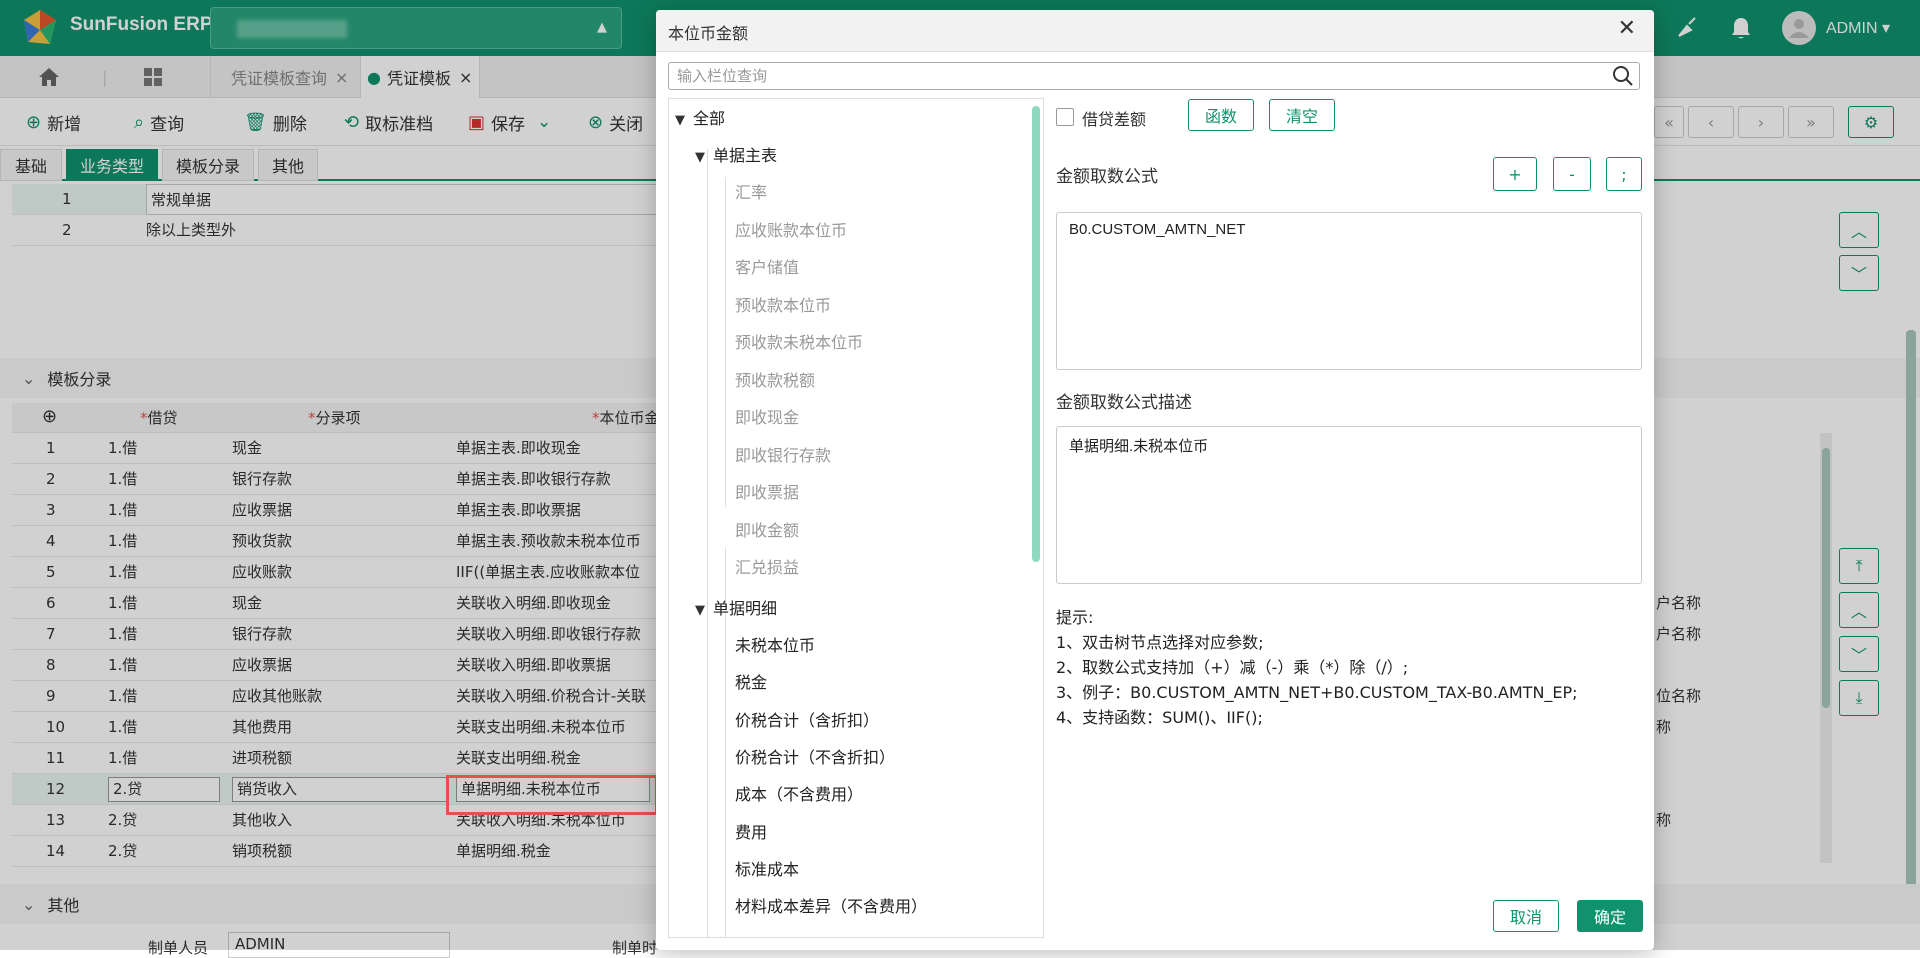 The height and width of the screenshot is (958, 1920). What do you see at coordinates (767, 491) in the screenshot?
I see `tree-leaf: 即收票据` at bounding box center [767, 491].